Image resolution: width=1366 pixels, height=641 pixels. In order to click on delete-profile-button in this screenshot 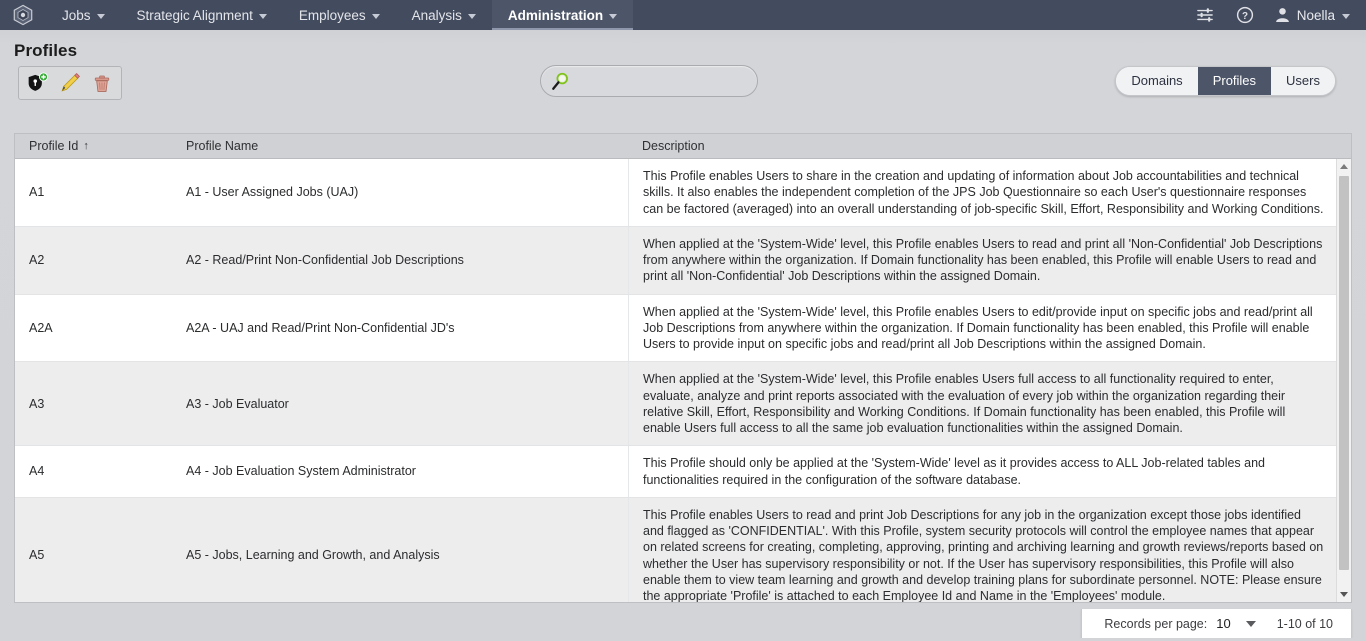, I will do `click(102, 83)`.